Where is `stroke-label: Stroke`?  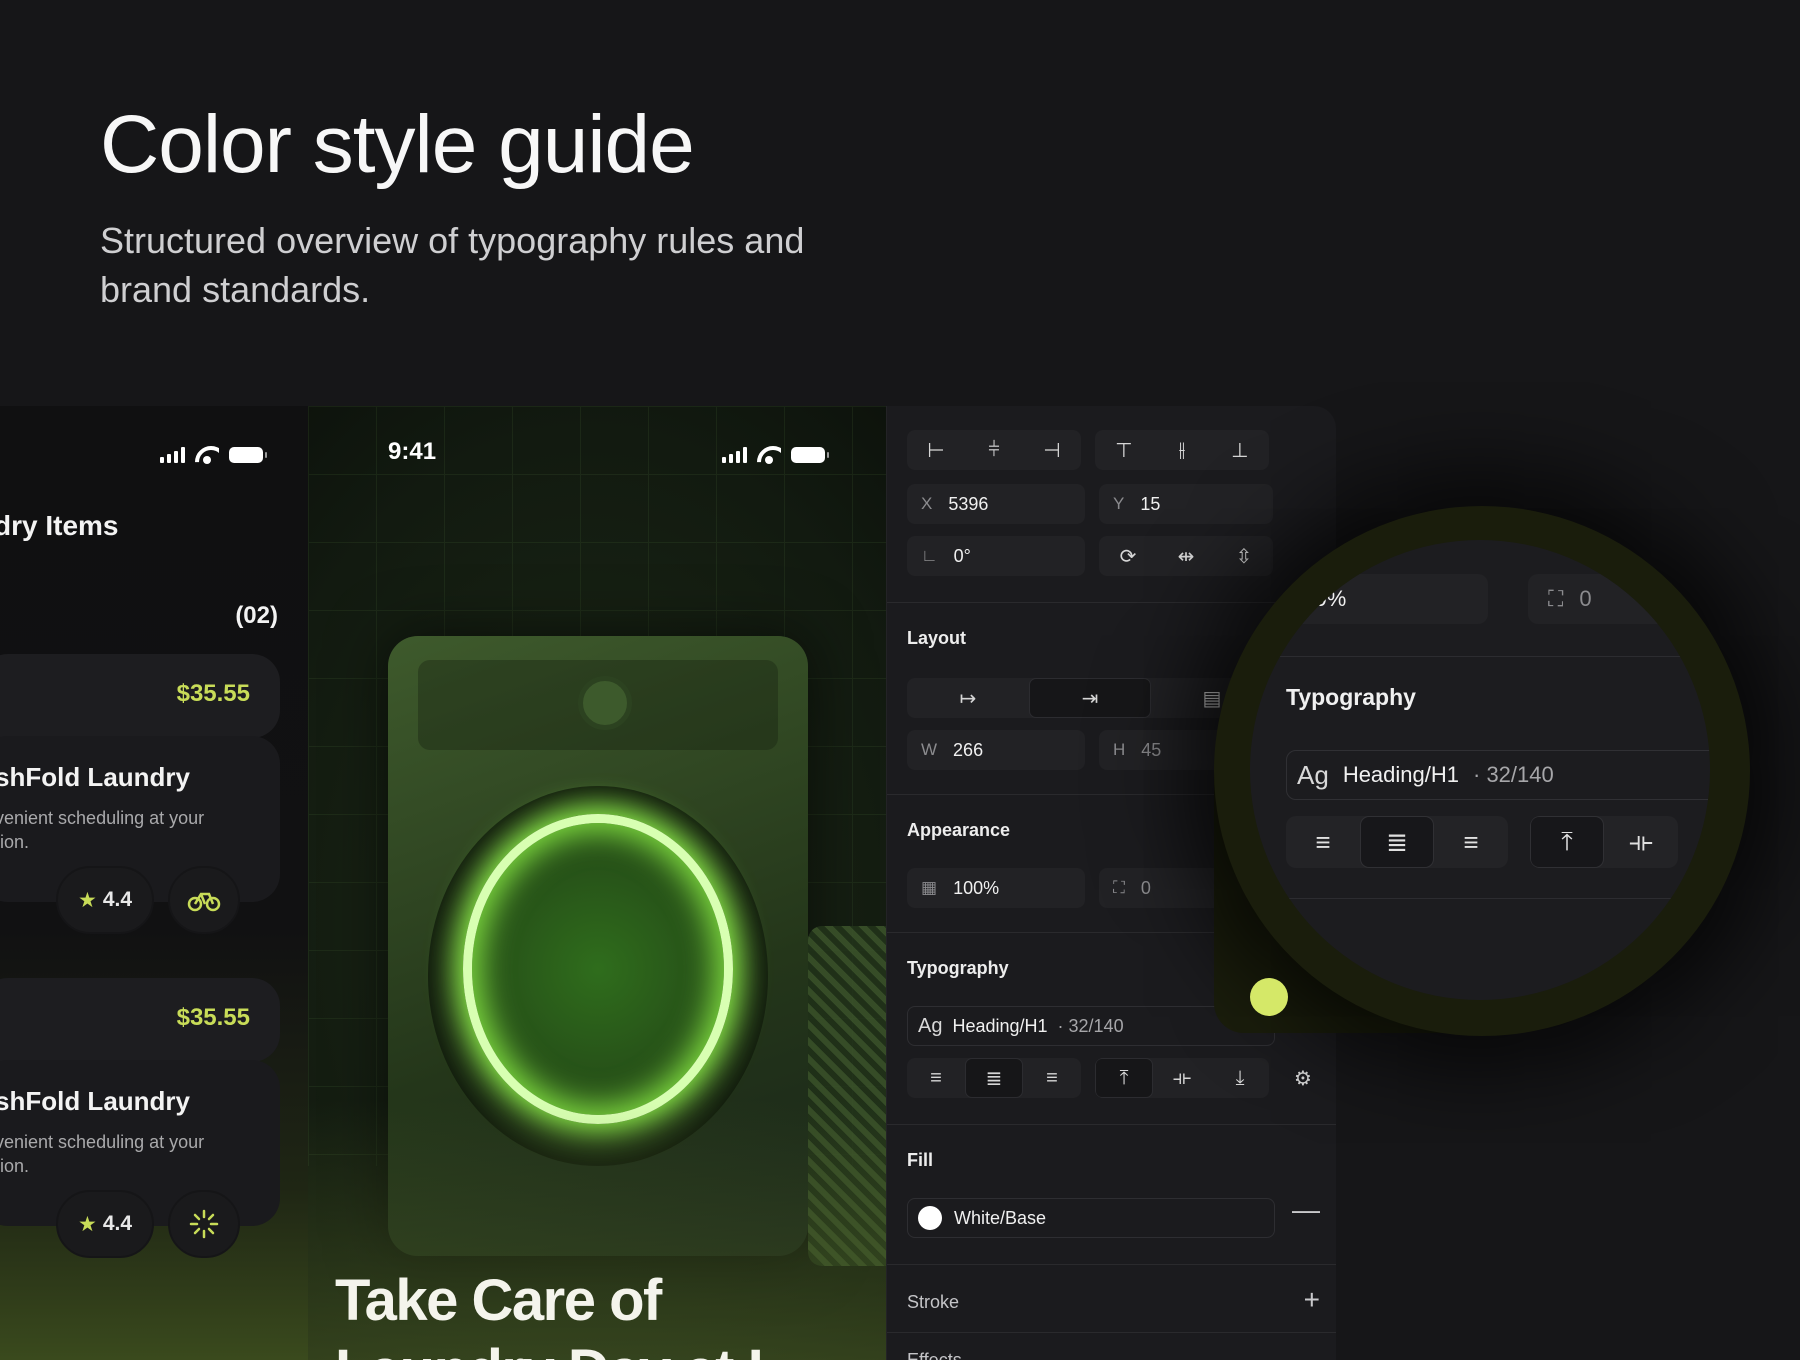 stroke-label: Stroke is located at coordinates (933, 1302).